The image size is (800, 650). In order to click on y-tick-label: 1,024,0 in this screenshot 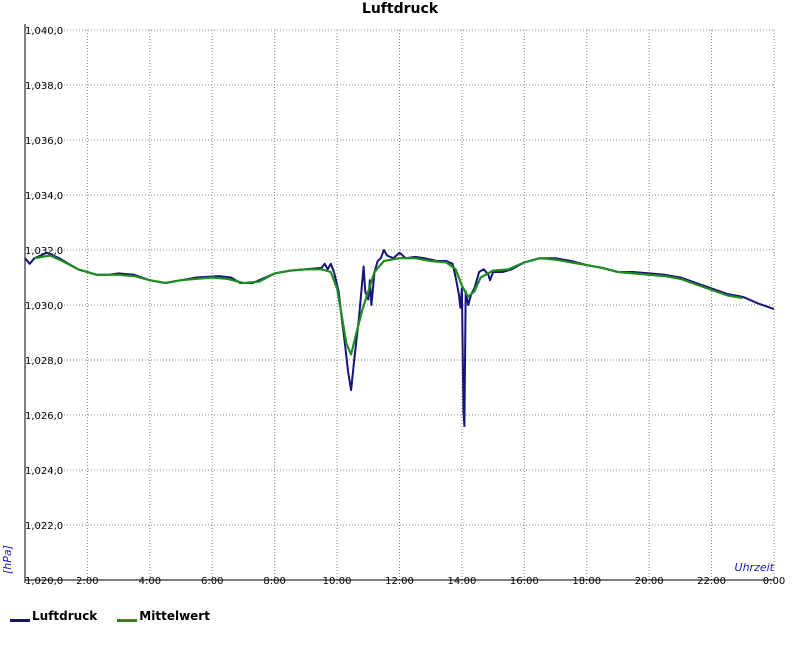, I will do `click(44, 471)`.